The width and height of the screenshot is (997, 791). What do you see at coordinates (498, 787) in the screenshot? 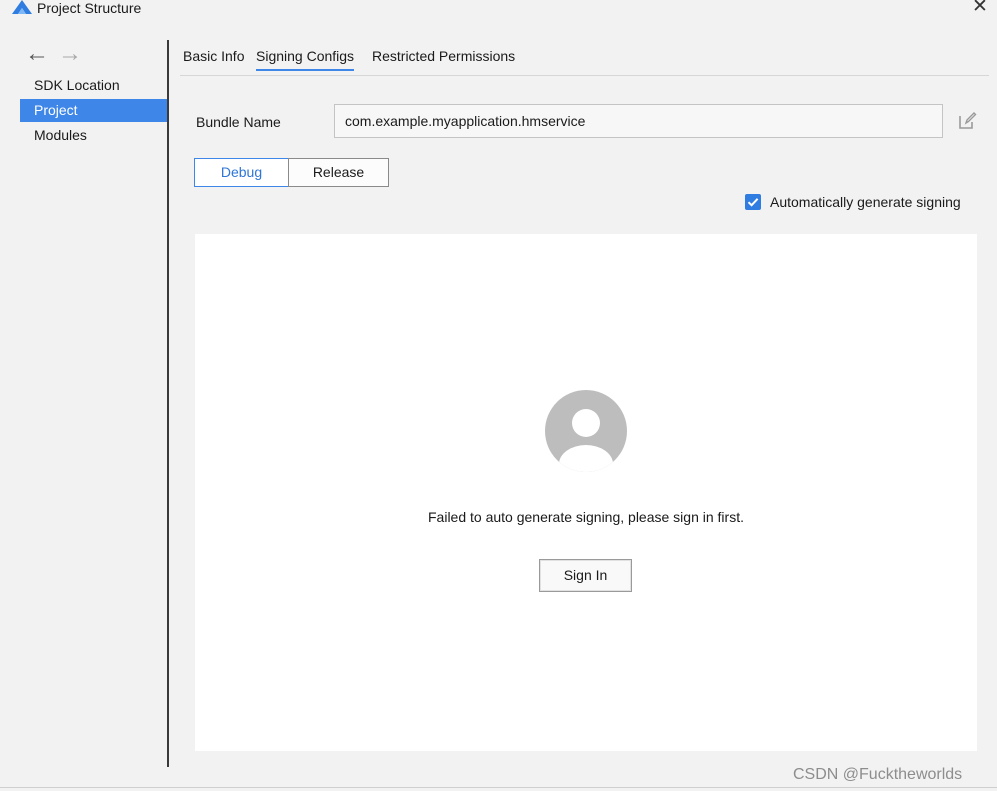
I see `bottom-border` at bounding box center [498, 787].